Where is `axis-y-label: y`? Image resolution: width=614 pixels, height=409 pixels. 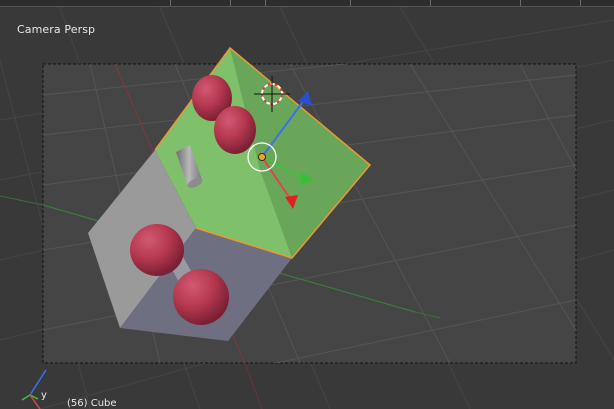 axis-y-label: y is located at coordinates (44, 395).